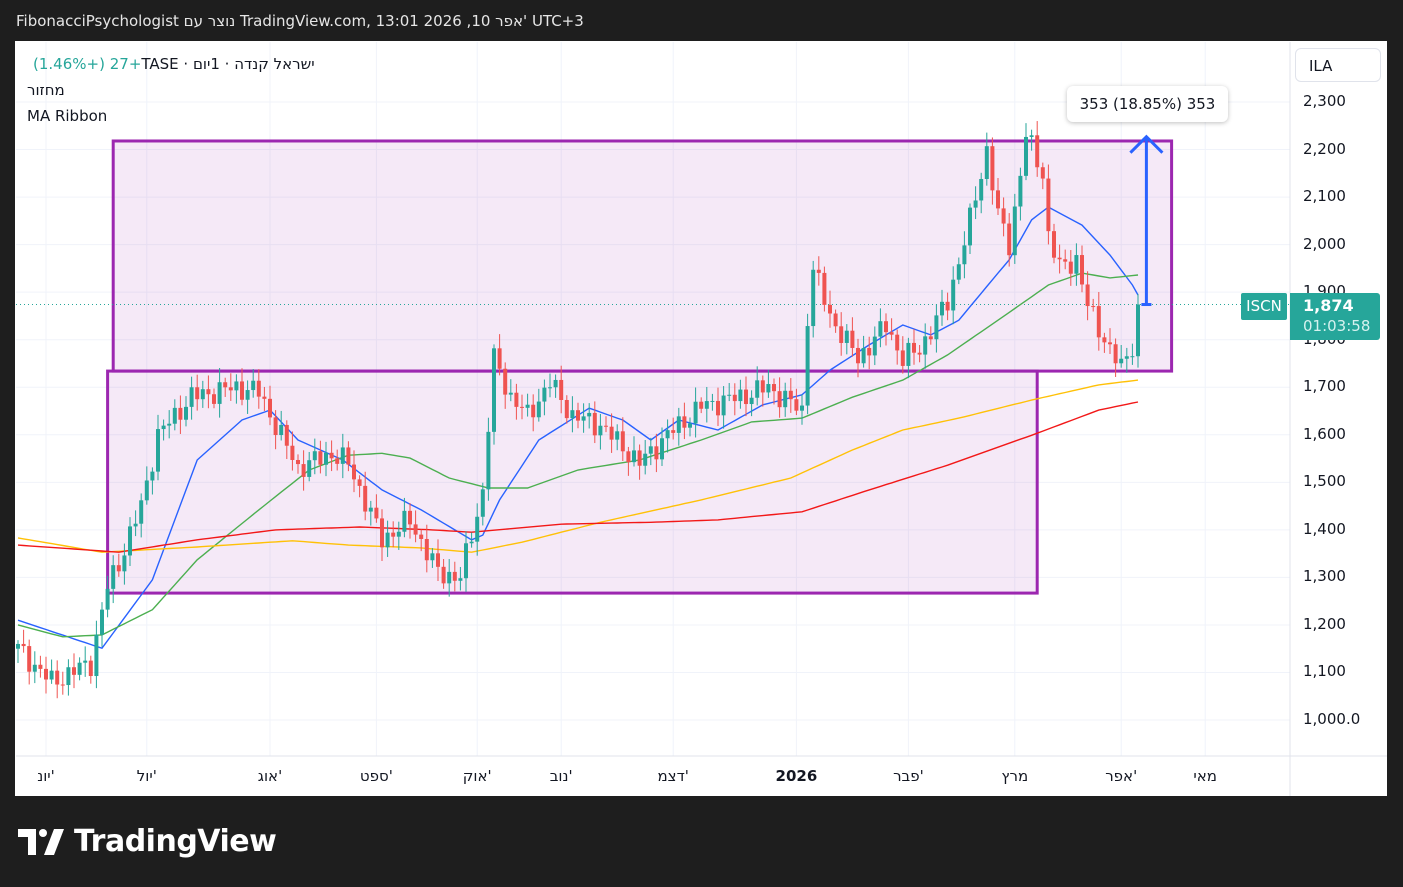 This screenshot has height=887, width=1403. Describe the element at coordinates (46, 90) in the screenshot. I see `legend-volume: מחזור` at that location.